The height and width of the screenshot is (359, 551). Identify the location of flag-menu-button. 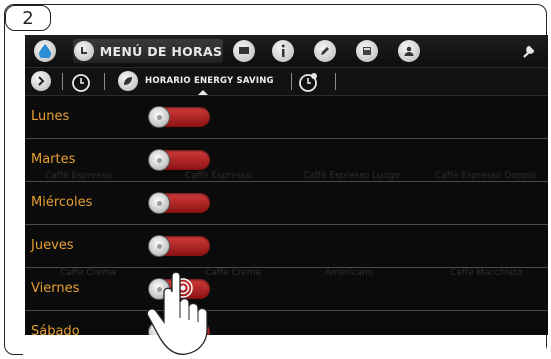
(244, 51).